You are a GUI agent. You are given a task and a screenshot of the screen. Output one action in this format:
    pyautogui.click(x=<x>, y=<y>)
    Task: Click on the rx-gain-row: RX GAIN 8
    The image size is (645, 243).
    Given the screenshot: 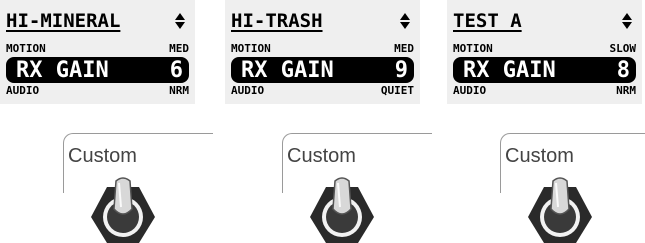 What is the action you would take?
    pyautogui.click(x=544, y=70)
    